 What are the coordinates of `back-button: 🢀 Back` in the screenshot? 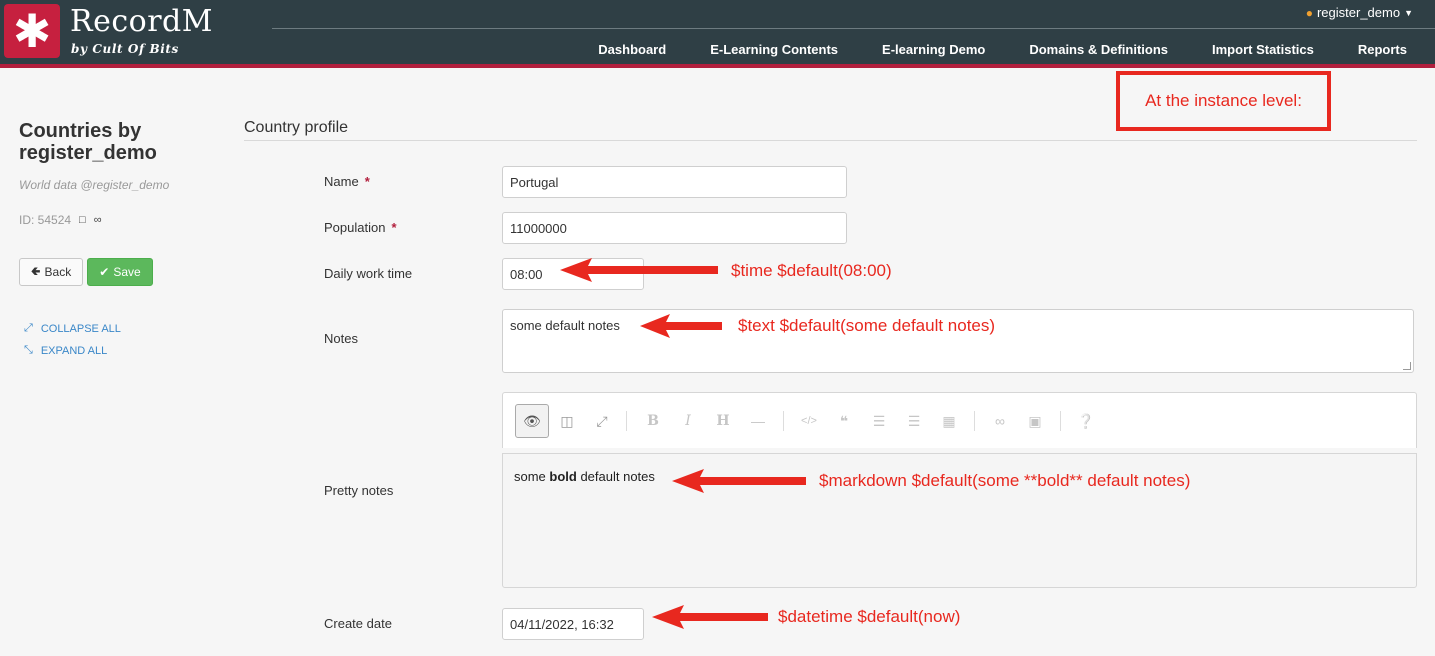 It's located at (51, 272).